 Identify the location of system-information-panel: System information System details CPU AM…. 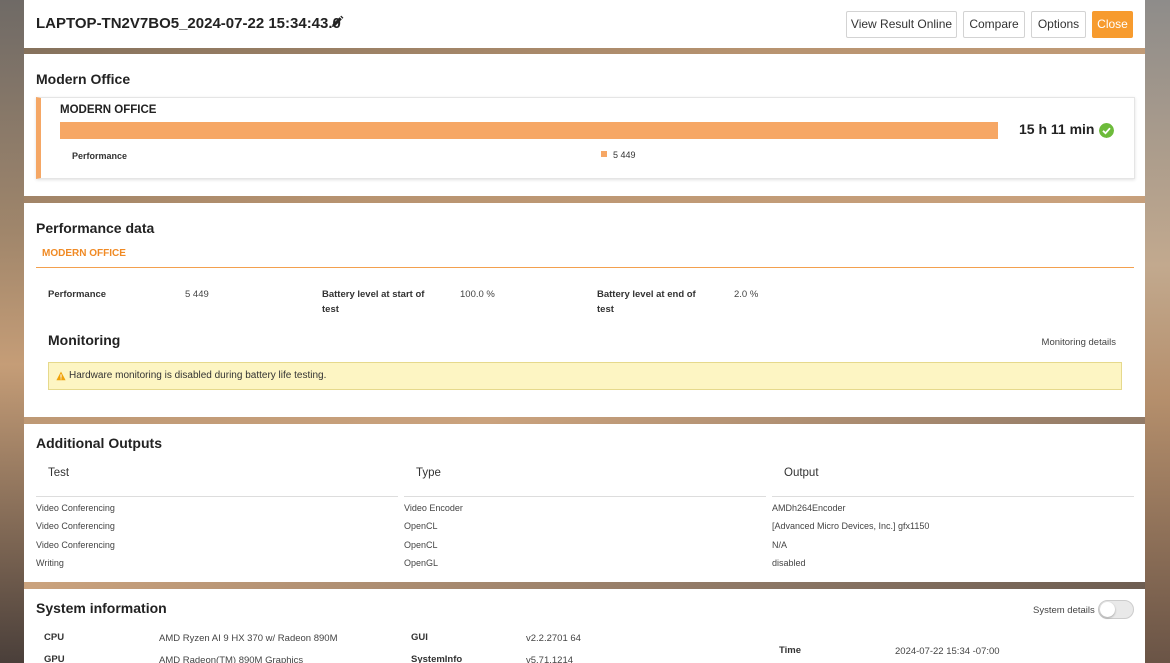
(584, 626).